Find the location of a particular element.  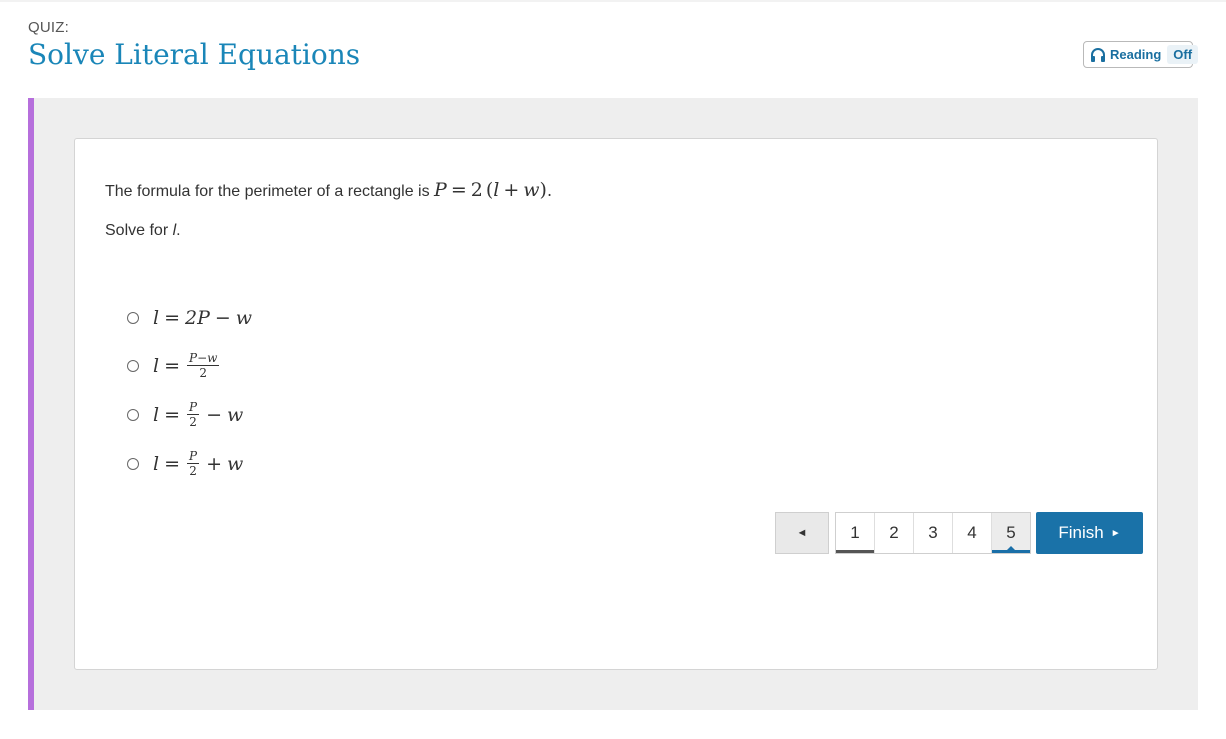

page-button-1: 1 is located at coordinates (855, 533).